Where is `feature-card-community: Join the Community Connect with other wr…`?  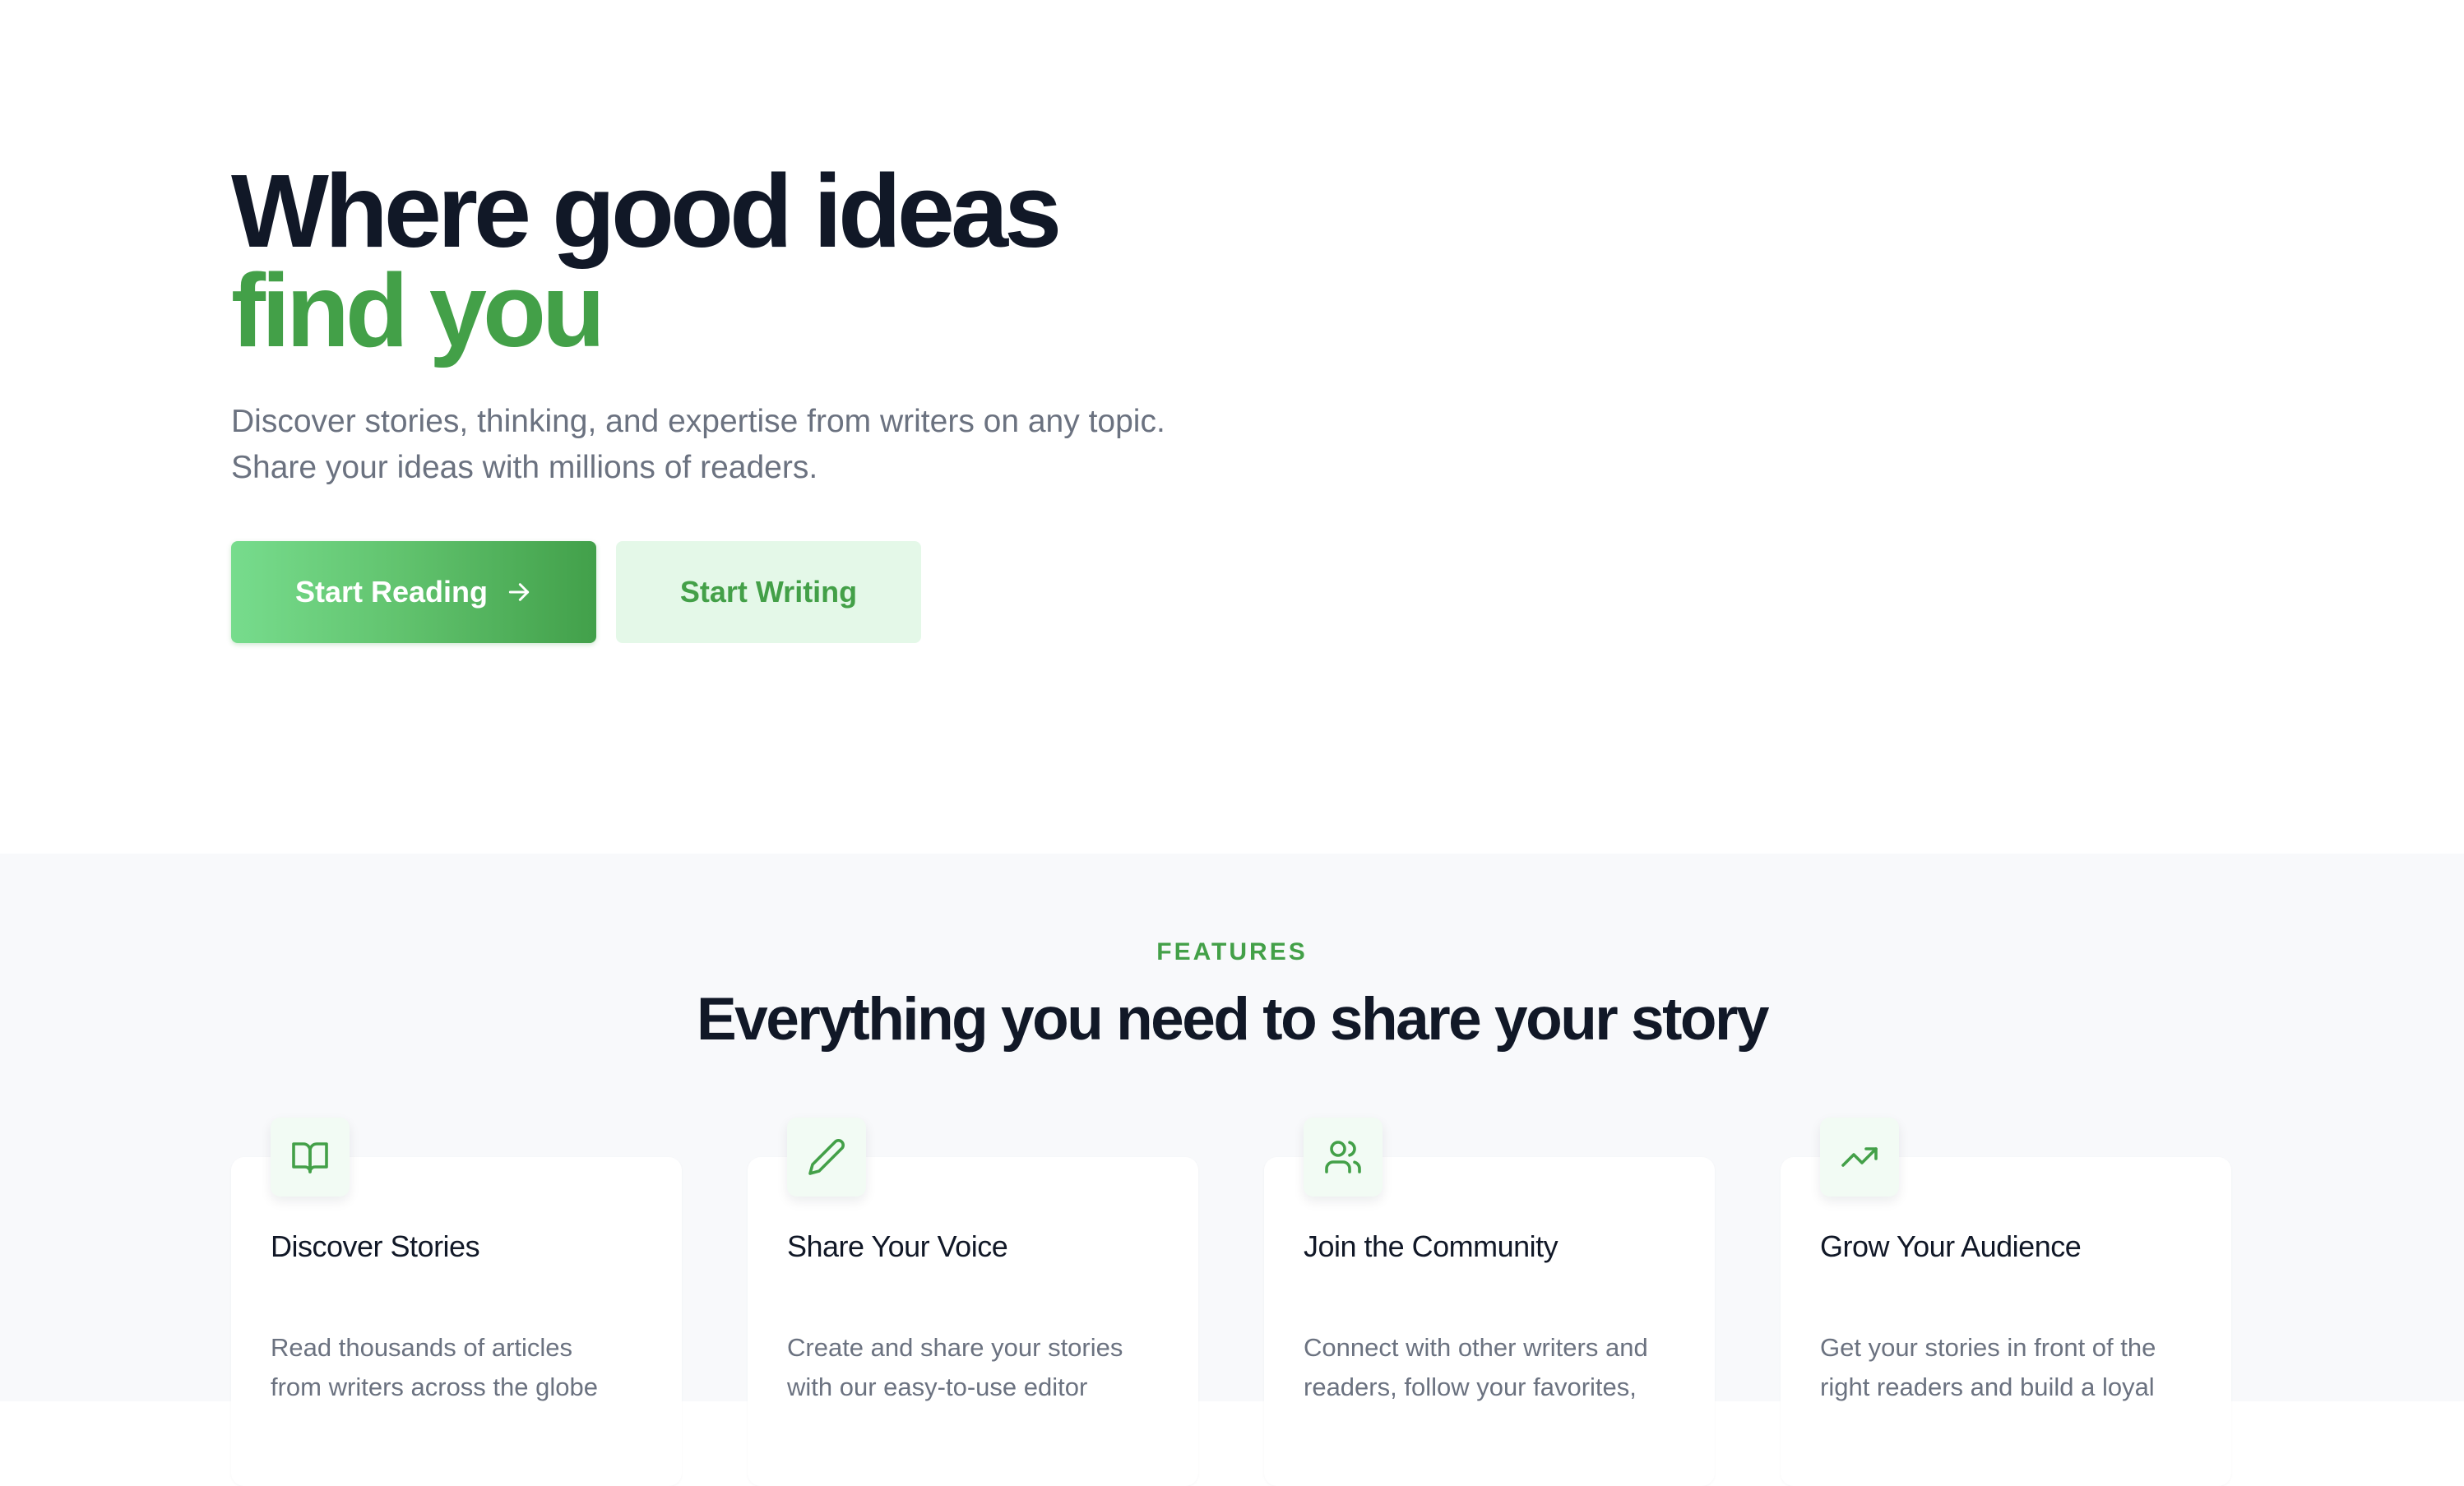
feature-card-community: Join the Community Connect with other wr… is located at coordinates (1489, 1302).